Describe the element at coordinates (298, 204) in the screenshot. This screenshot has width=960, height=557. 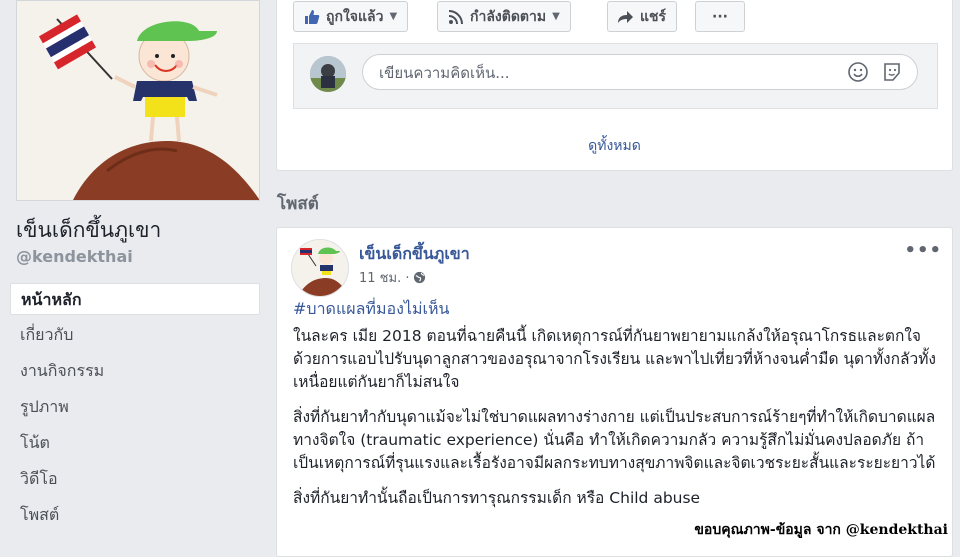
I see `posts-section-header: โพสต์` at that location.